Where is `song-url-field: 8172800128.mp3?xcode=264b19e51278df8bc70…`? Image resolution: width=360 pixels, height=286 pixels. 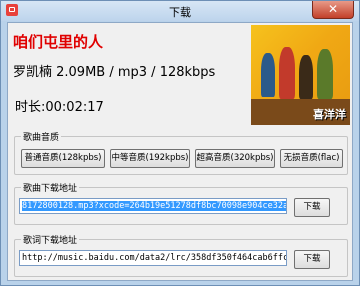 song-url-field: 8172800128.mp3?xcode=264b19e51278df8bc70… is located at coordinates (153, 206).